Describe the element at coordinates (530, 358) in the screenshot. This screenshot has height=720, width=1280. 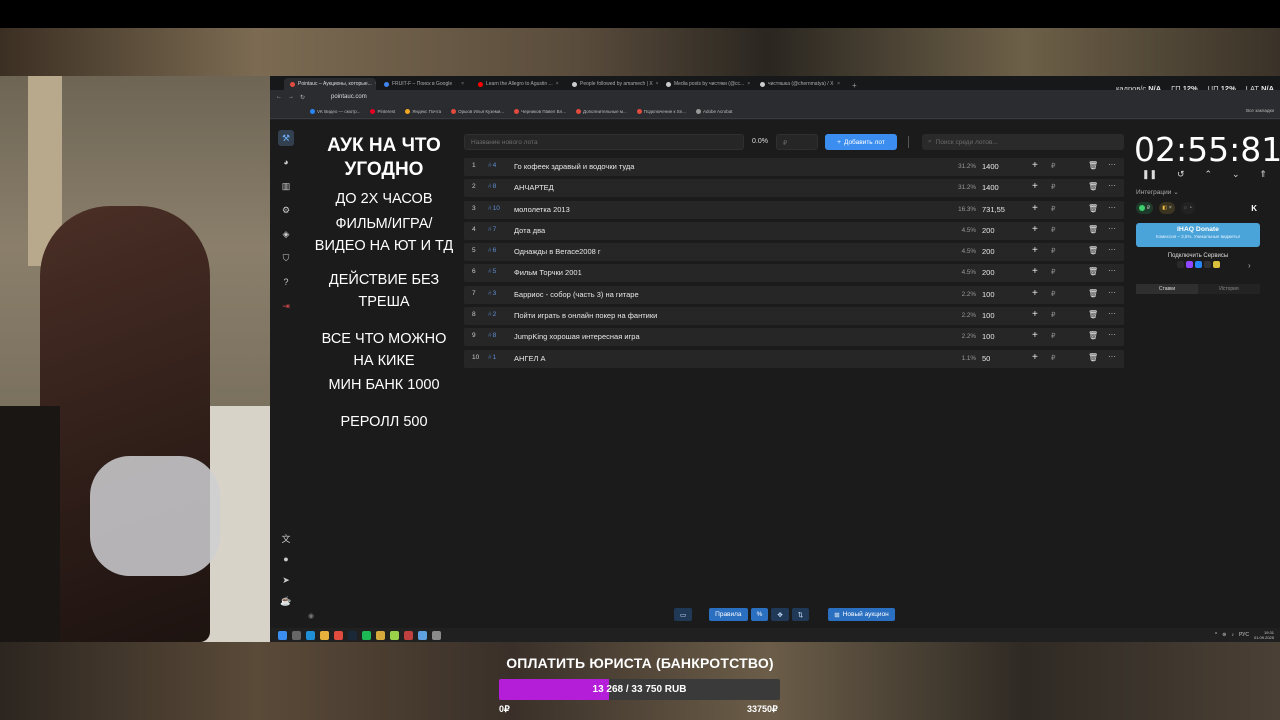
I see `lot-name: АНГЕЛ А` at that location.